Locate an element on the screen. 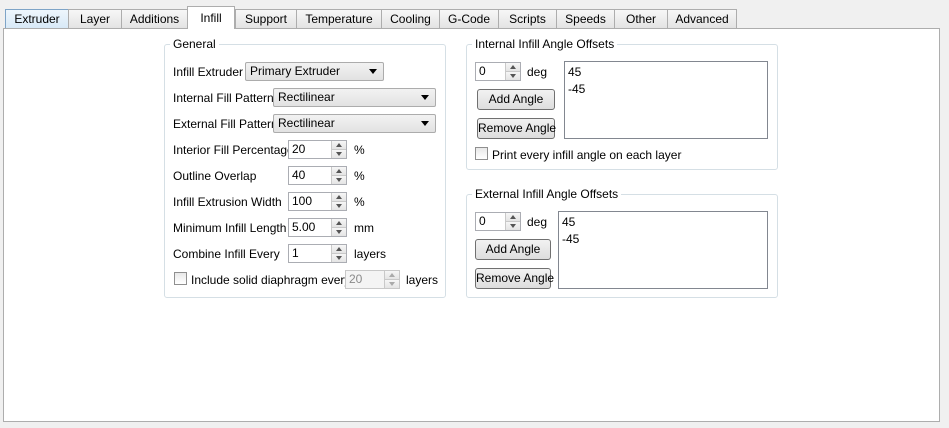  combine-infill-every-label: Combine Infill Every is located at coordinates (226, 254).